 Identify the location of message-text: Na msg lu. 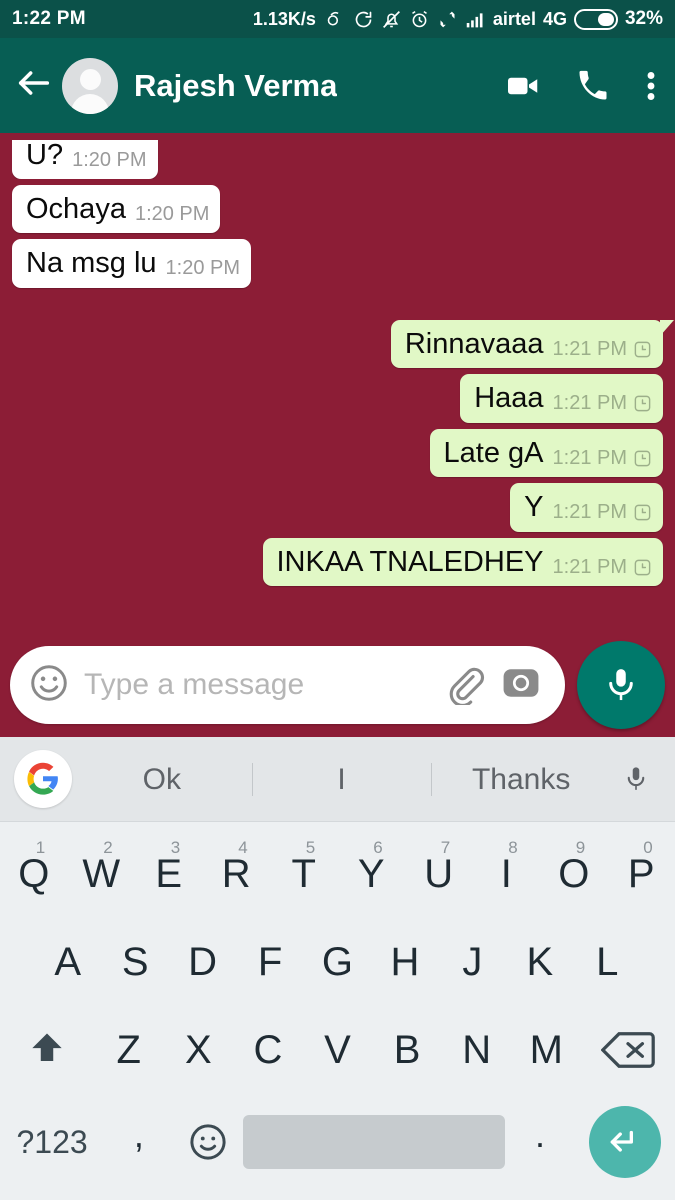
(91, 263).